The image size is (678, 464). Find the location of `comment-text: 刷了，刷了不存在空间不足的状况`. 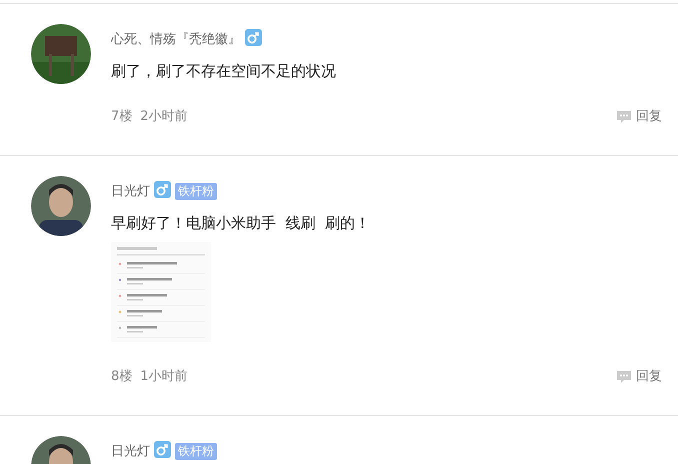

comment-text: 刷了，刷了不存在空间不足的状况 is located at coordinates (224, 71).